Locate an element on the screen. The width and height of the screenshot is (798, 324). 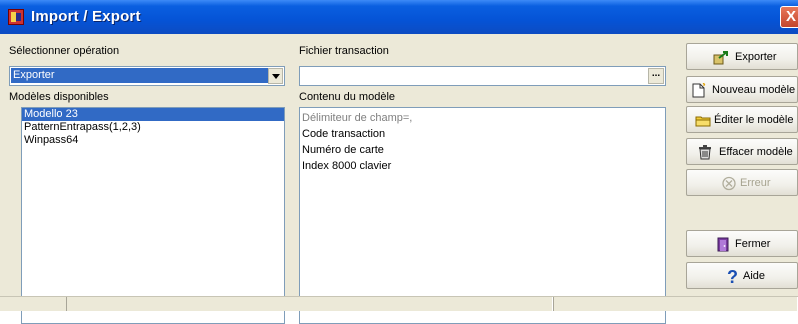
operation-select: Exporter is located at coordinates (147, 76).